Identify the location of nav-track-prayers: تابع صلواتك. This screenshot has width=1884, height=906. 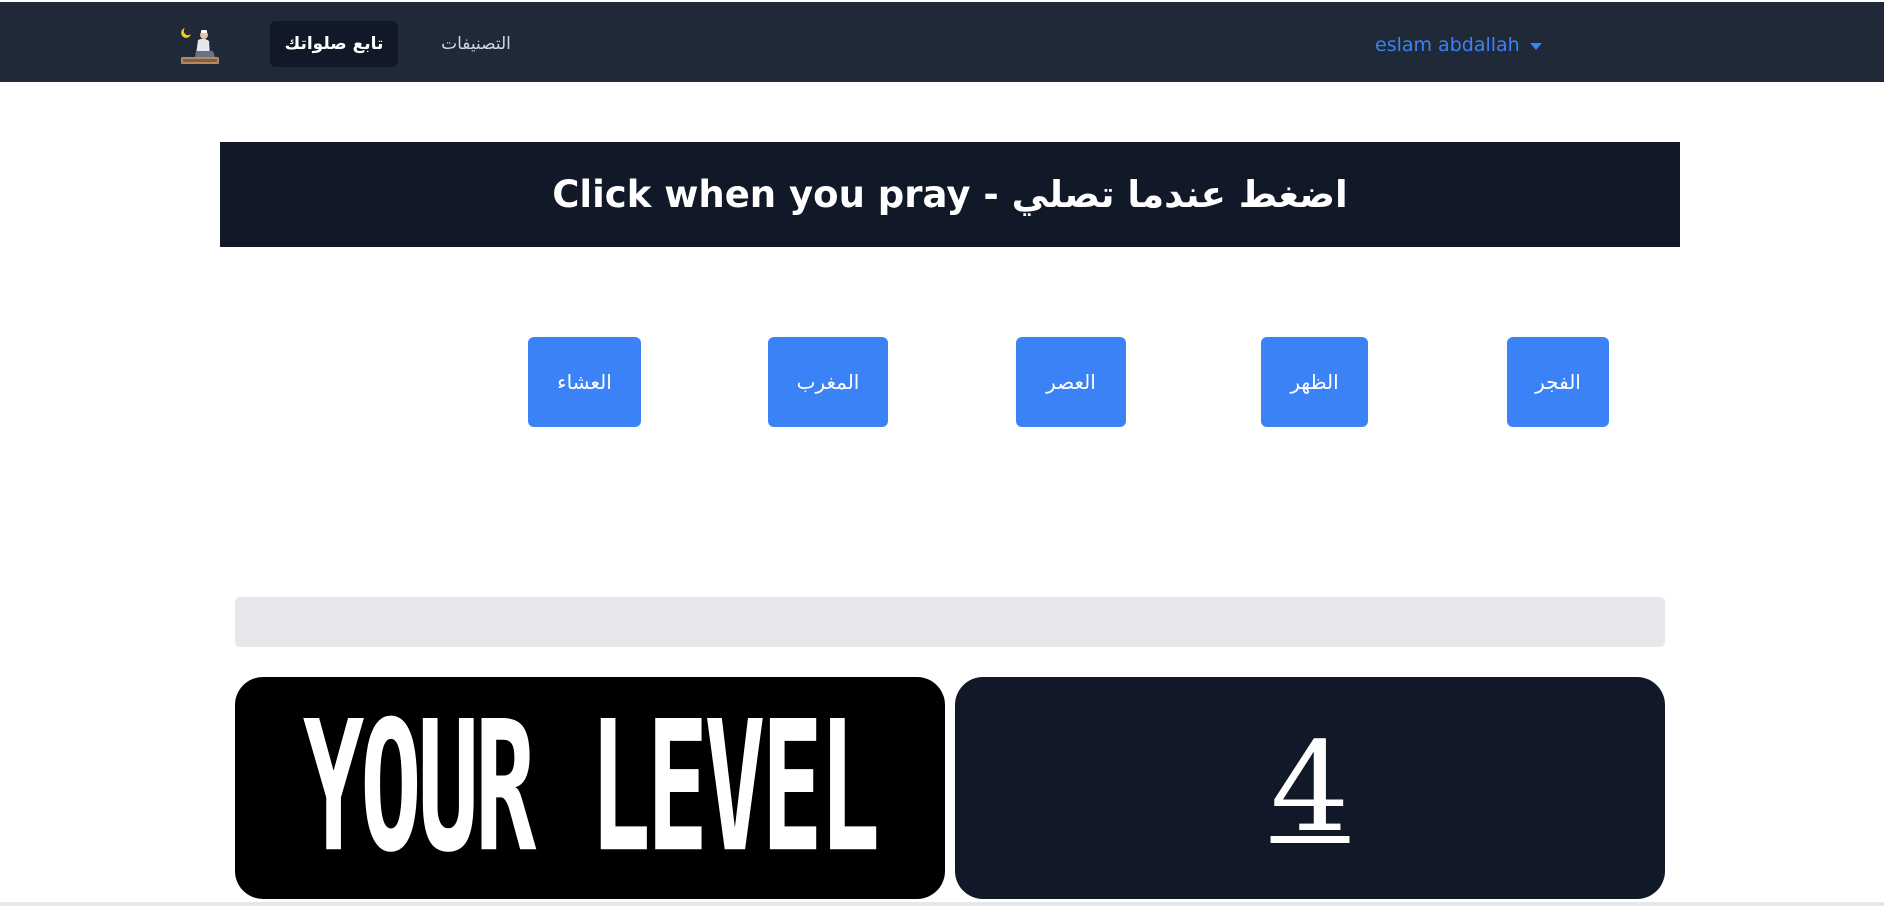
(334, 44).